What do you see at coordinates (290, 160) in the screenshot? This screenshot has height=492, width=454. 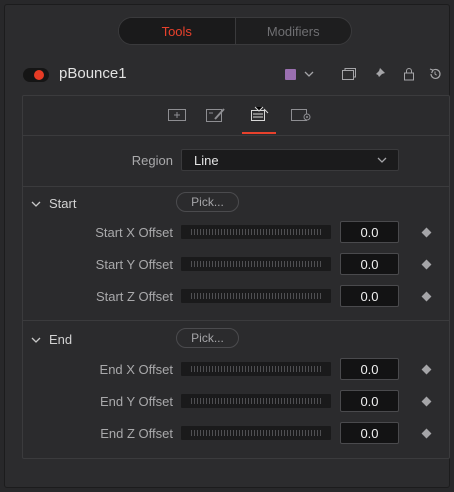 I see `region-dropdown: Line` at bounding box center [290, 160].